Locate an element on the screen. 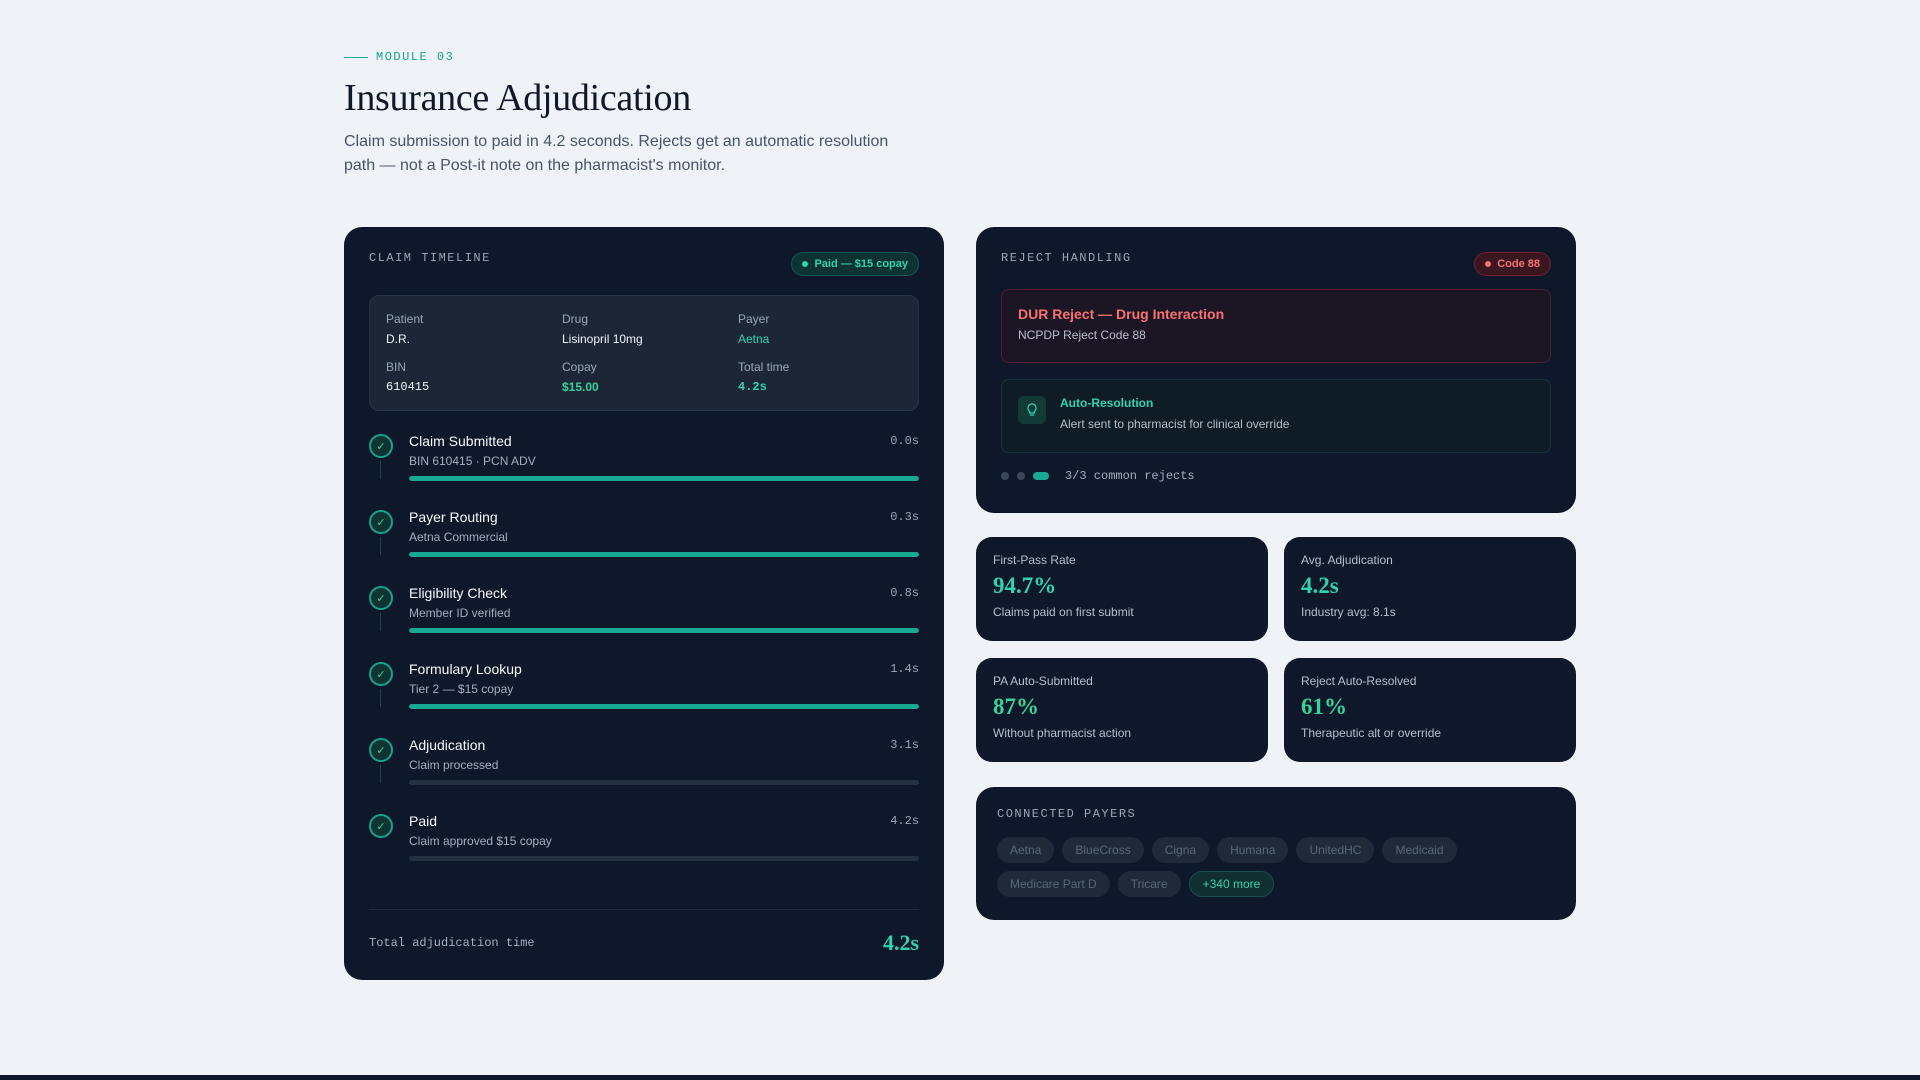 The width and height of the screenshot is (1920, 1080). step-time: 0.8s is located at coordinates (904, 593).